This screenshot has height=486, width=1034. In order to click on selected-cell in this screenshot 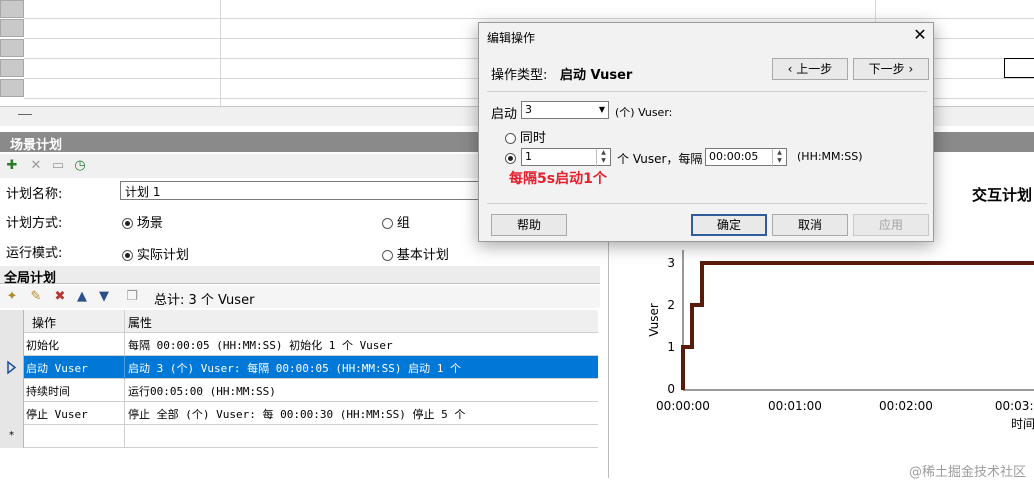, I will do `click(1019, 68)`.